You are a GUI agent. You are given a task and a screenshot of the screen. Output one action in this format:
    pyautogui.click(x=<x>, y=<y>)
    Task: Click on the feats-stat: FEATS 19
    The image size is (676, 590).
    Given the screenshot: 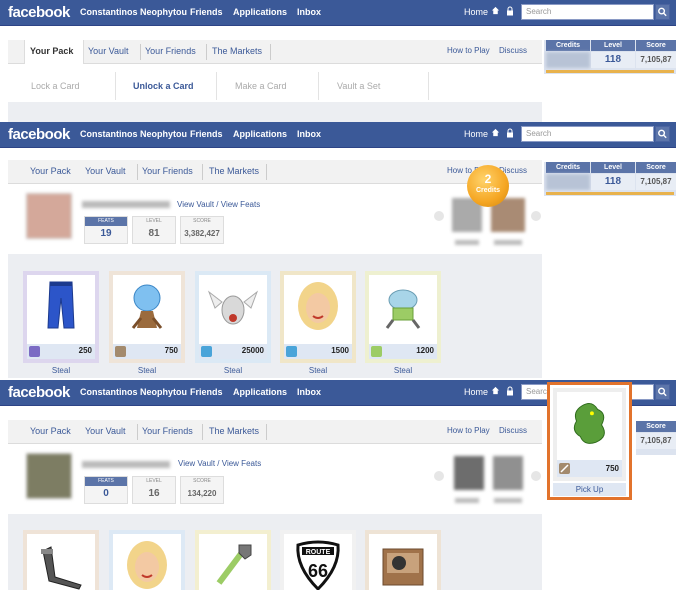 What is the action you would take?
    pyautogui.click(x=106, y=230)
    